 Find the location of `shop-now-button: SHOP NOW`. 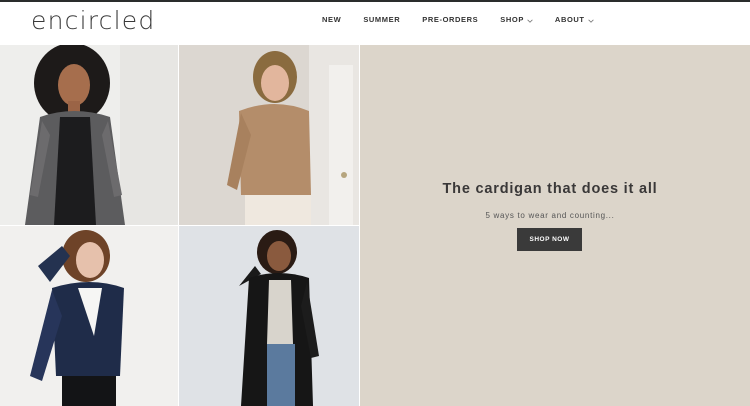

shop-now-button: SHOP NOW is located at coordinates (549, 239).